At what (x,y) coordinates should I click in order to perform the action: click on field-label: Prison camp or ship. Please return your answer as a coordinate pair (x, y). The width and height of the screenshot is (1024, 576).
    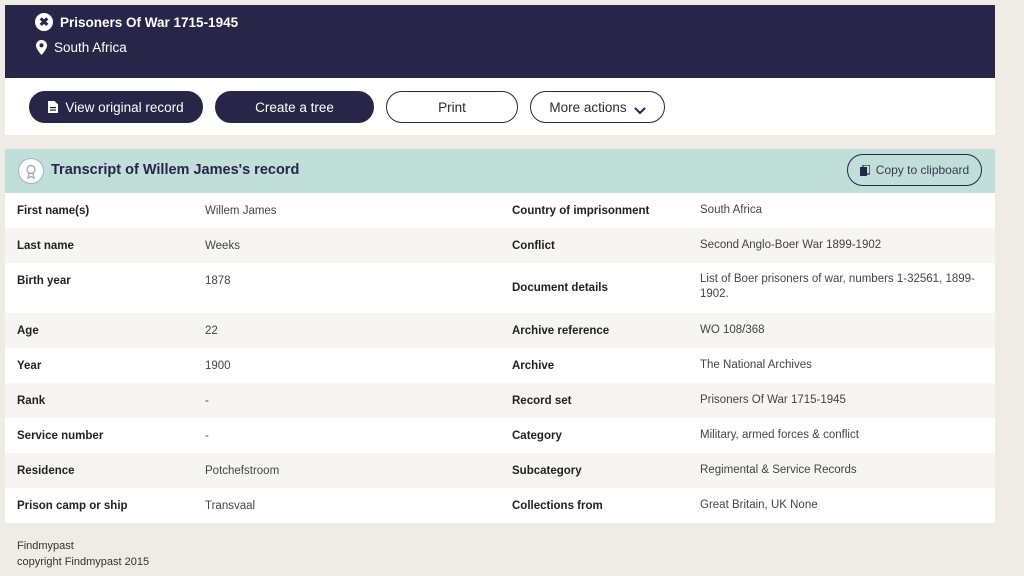
    Looking at the image, I should click on (72, 505).